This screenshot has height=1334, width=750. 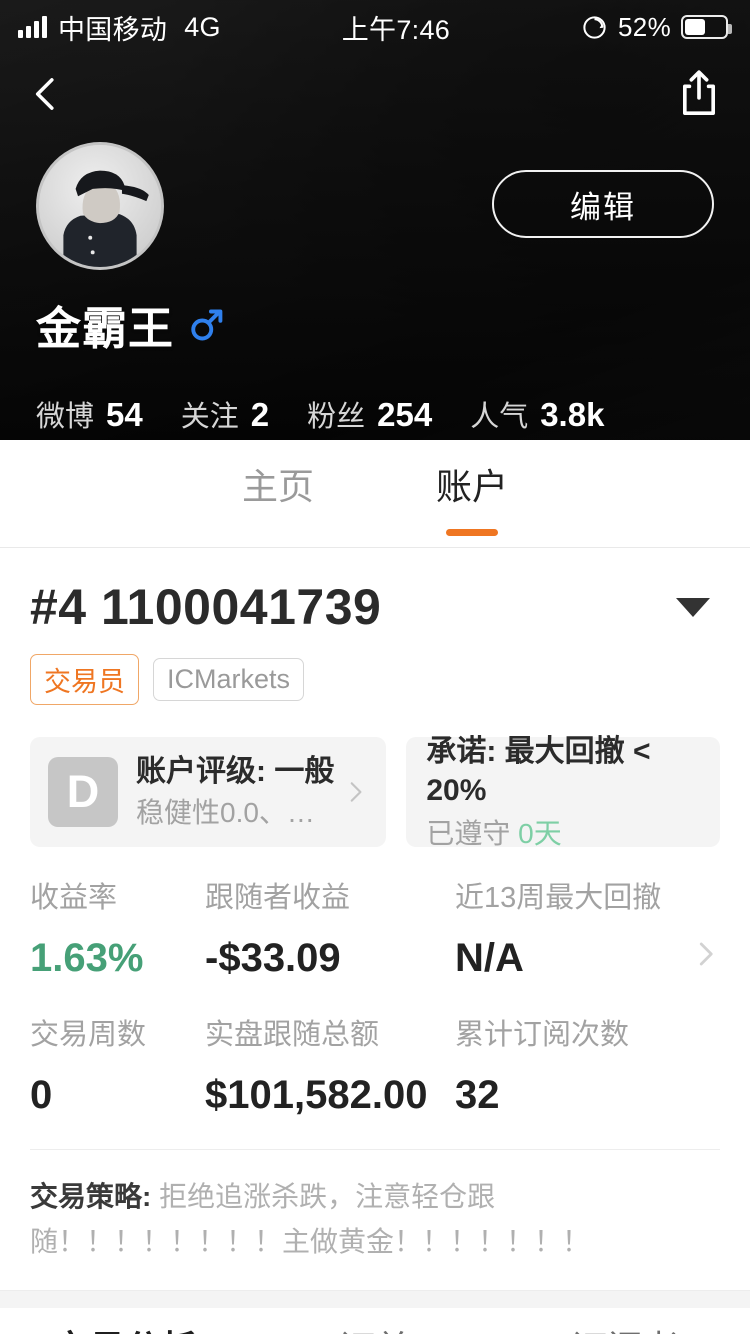 What do you see at coordinates (542, 1034) in the screenshot?
I see `metric-subscriptions-label: 累计订阅次数` at bounding box center [542, 1034].